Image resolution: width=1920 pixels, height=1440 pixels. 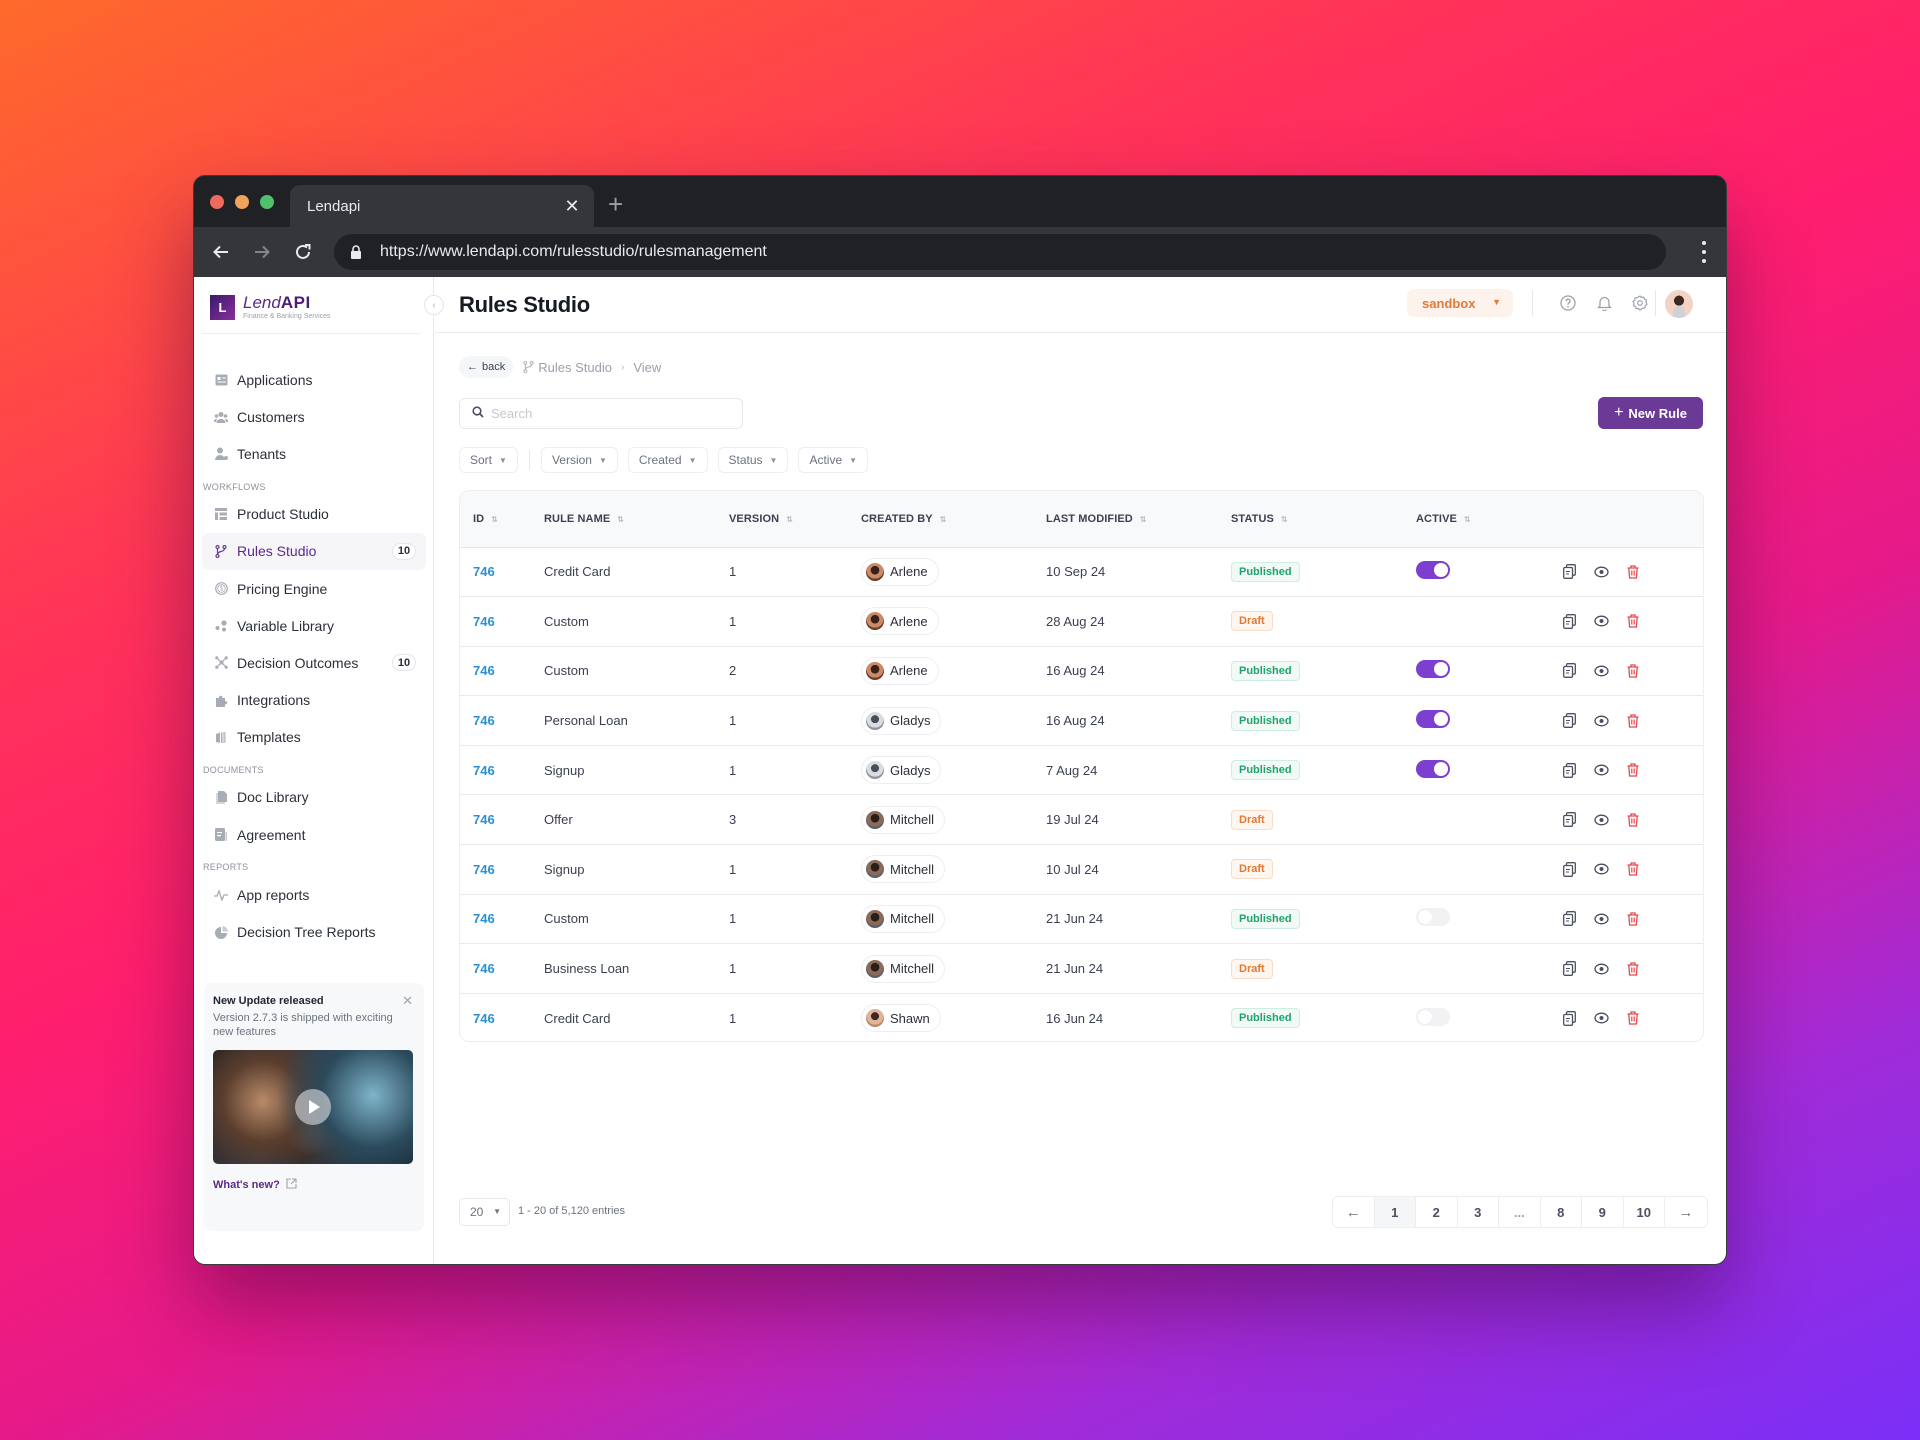 What do you see at coordinates (1081, 919) in the screenshot?
I see `table-row: 746 Custom 1 Mitchell 21 Jun 24 Published` at bounding box center [1081, 919].